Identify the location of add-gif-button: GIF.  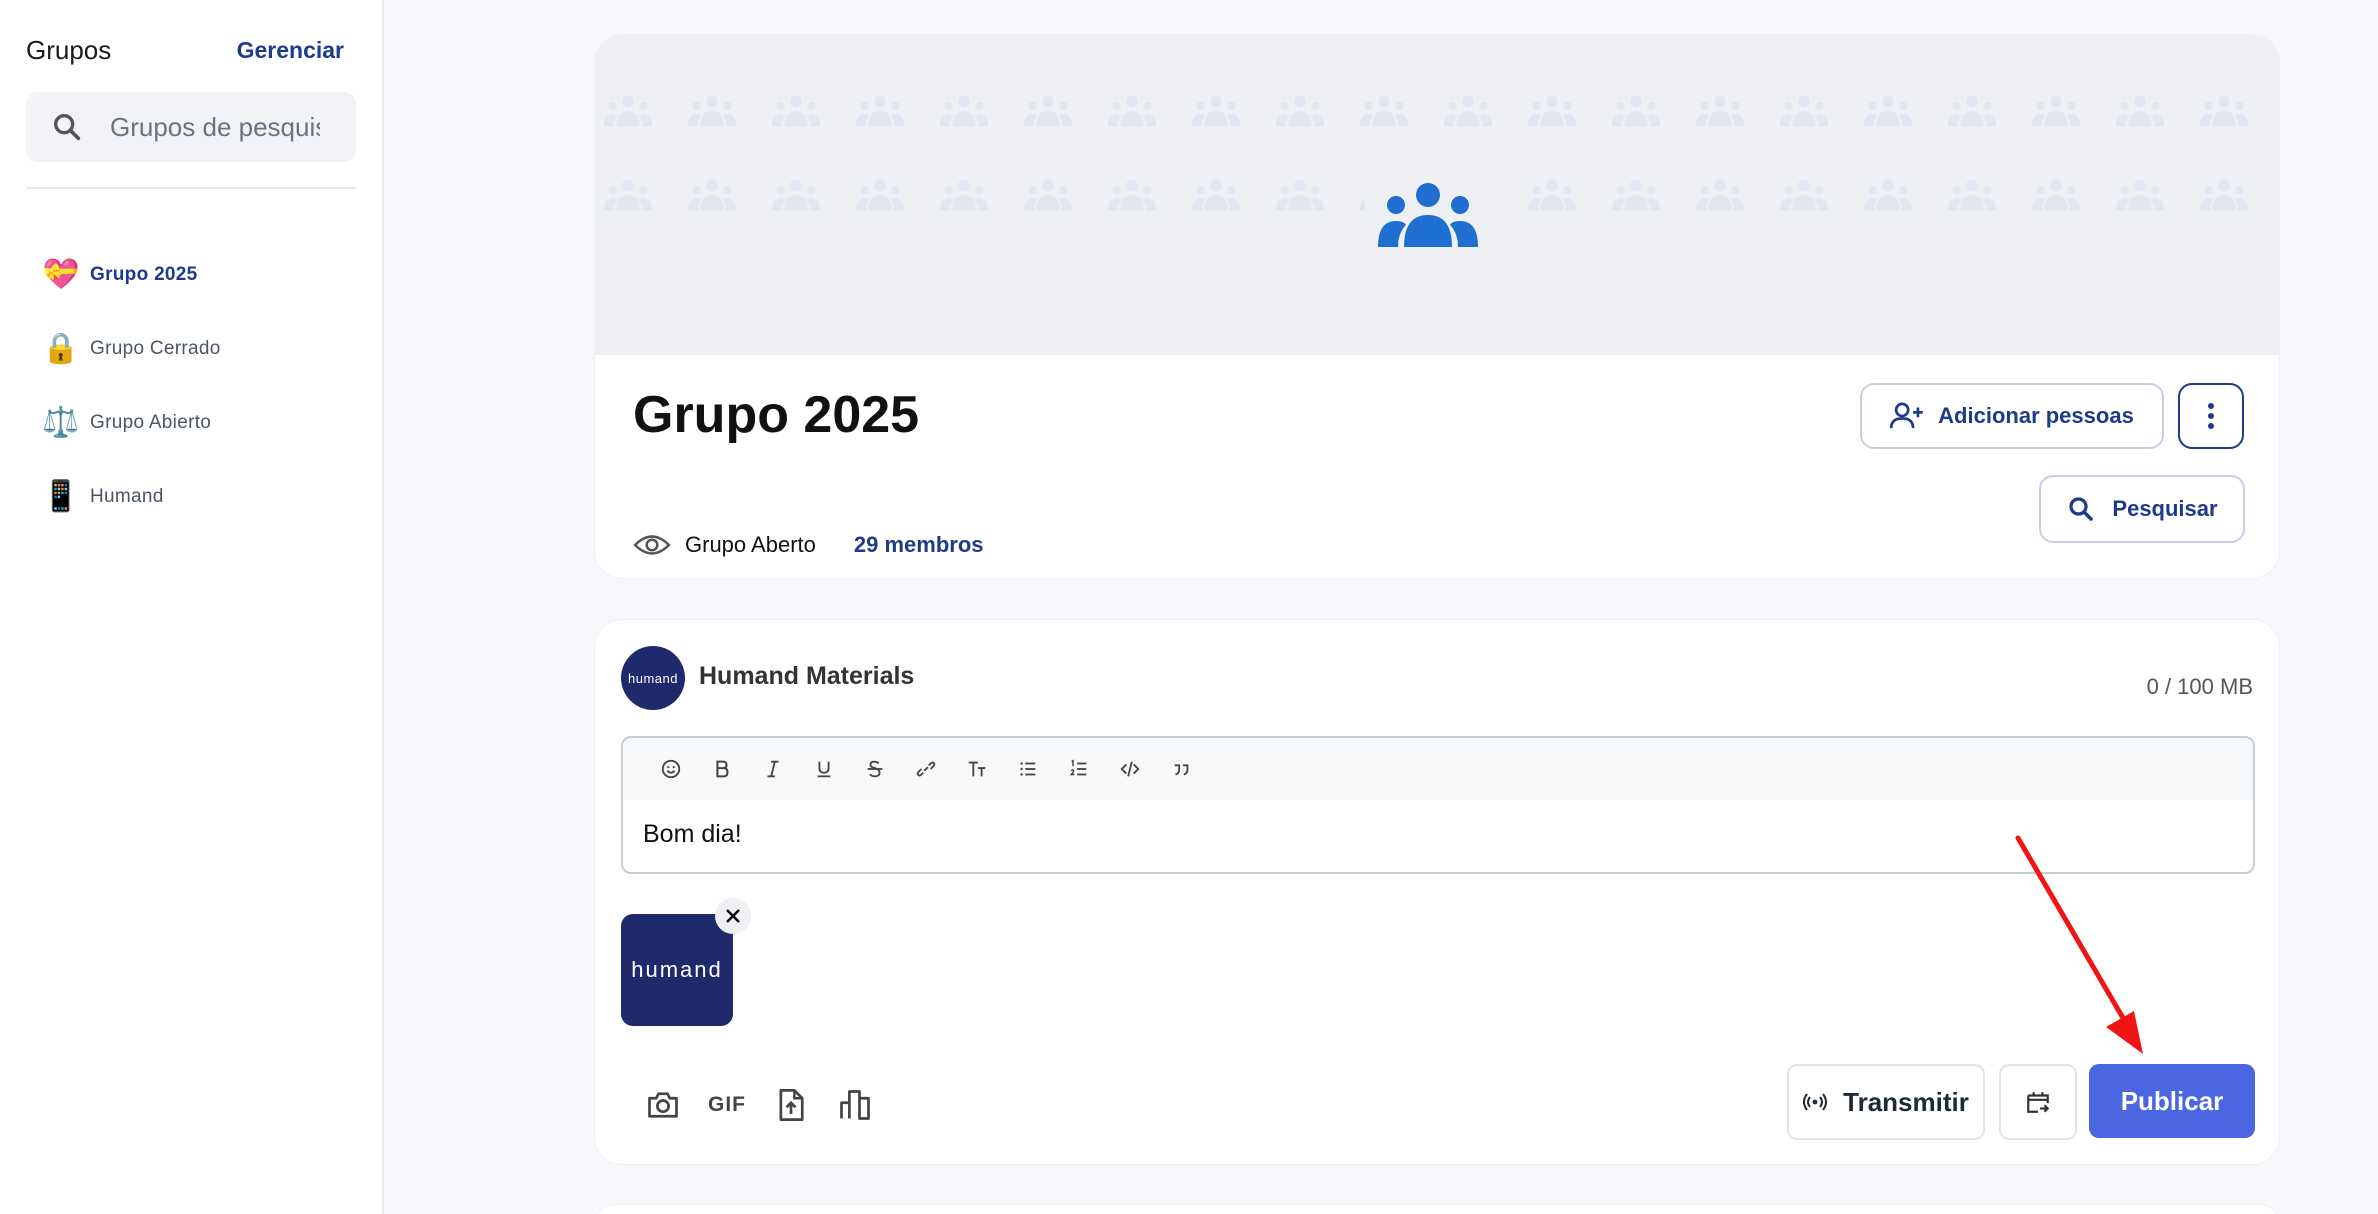
(727, 1105).